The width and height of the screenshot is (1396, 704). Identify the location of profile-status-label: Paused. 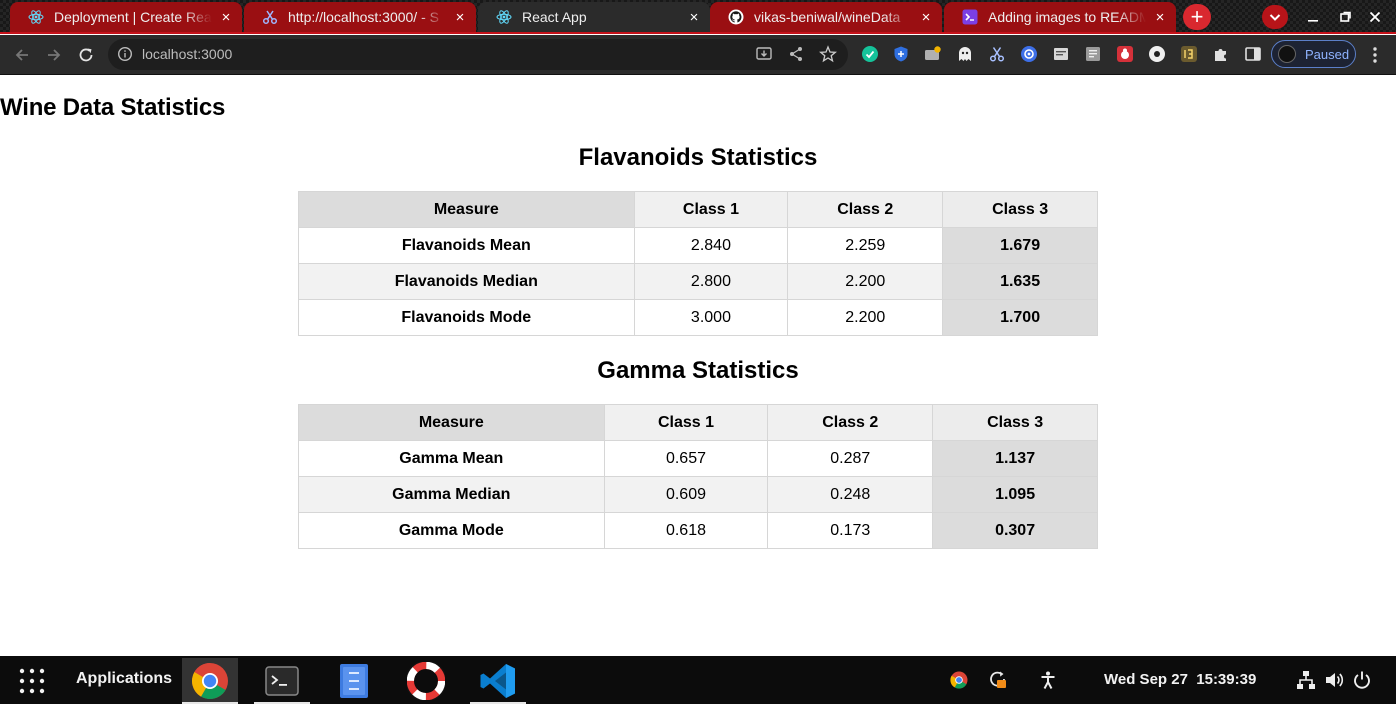
(1327, 54).